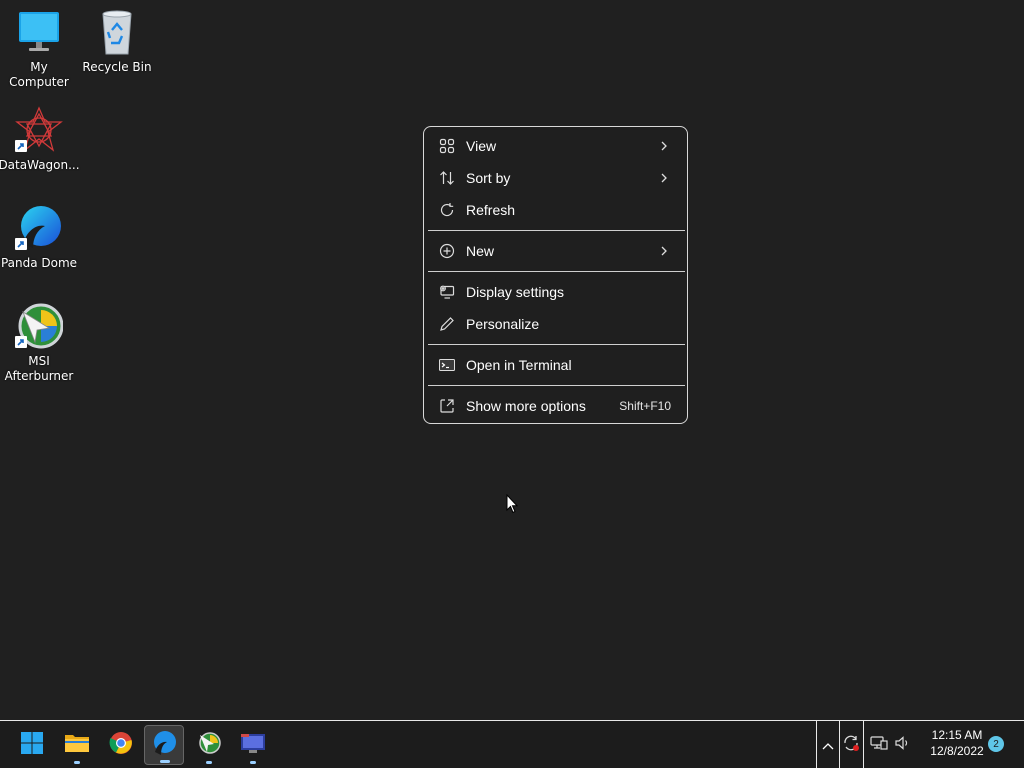 The width and height of the screenshot is (1024, 768). What do you see at coordinates (526, 406) in the screenshot?
I see `menu-item-label: Show more options` at bounding box center [526, 406].